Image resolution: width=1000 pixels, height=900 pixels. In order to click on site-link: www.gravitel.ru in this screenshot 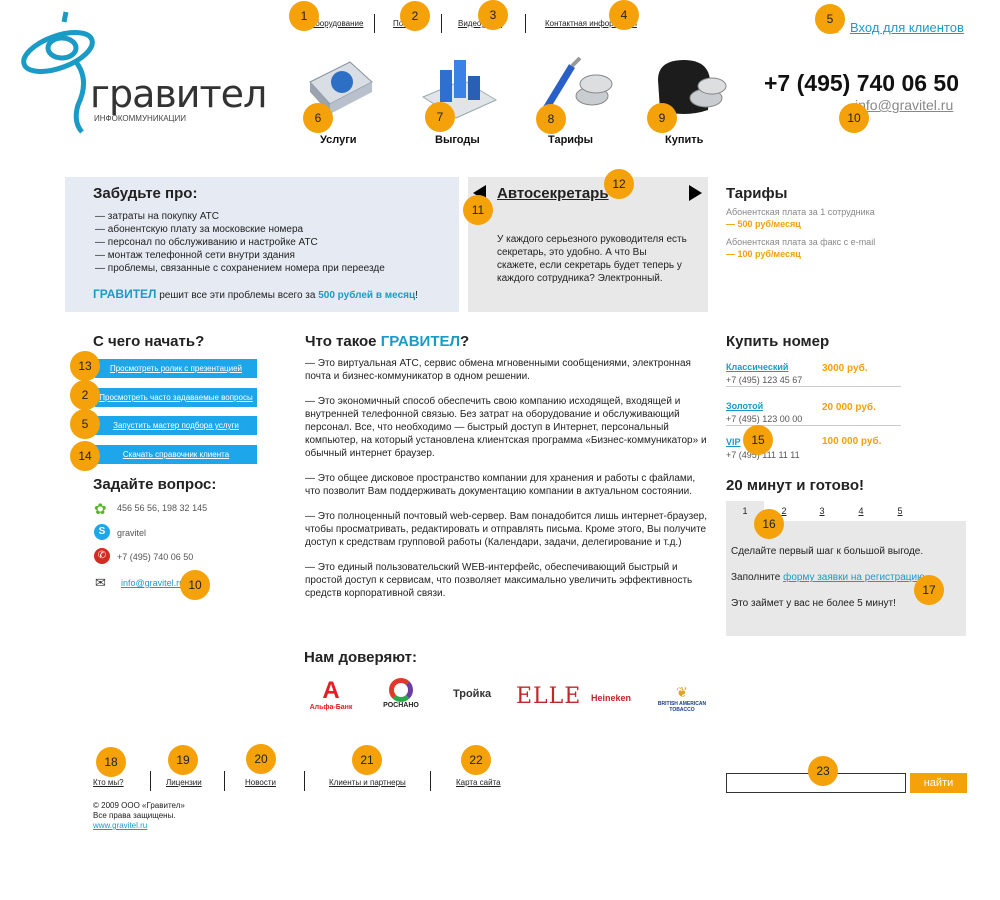, I will do `click(120, 825)`.